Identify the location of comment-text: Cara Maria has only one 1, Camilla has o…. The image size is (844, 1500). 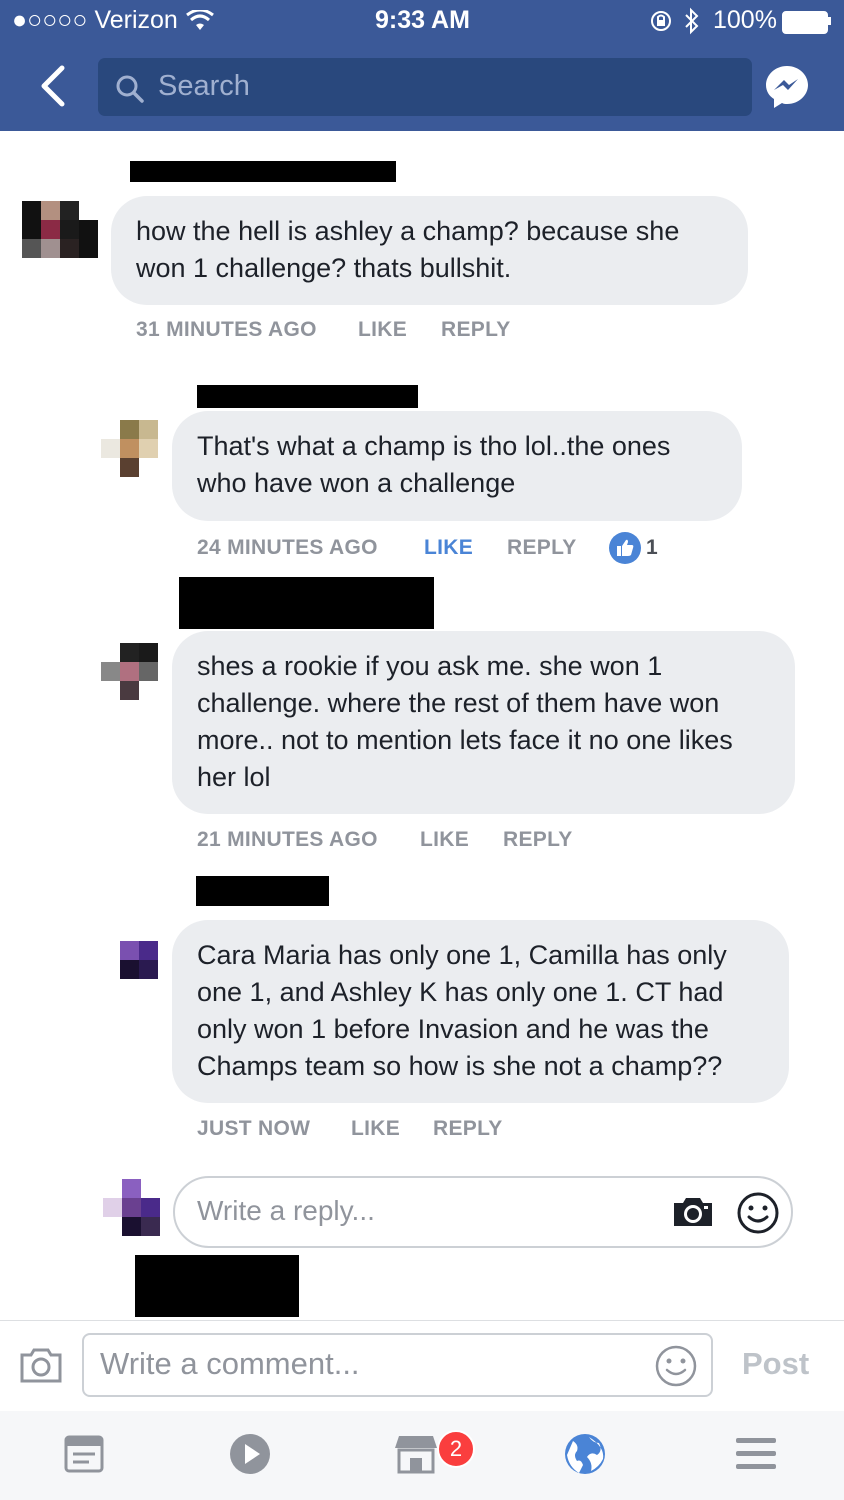
(462, 1010).